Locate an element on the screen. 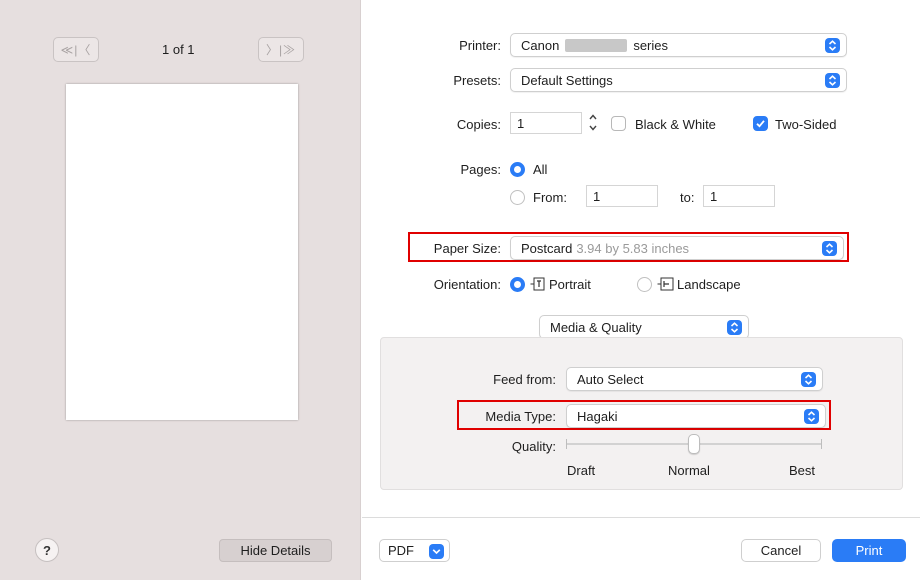  next-last-glyph: 〉|≫ is located at coordinates (281, 50).